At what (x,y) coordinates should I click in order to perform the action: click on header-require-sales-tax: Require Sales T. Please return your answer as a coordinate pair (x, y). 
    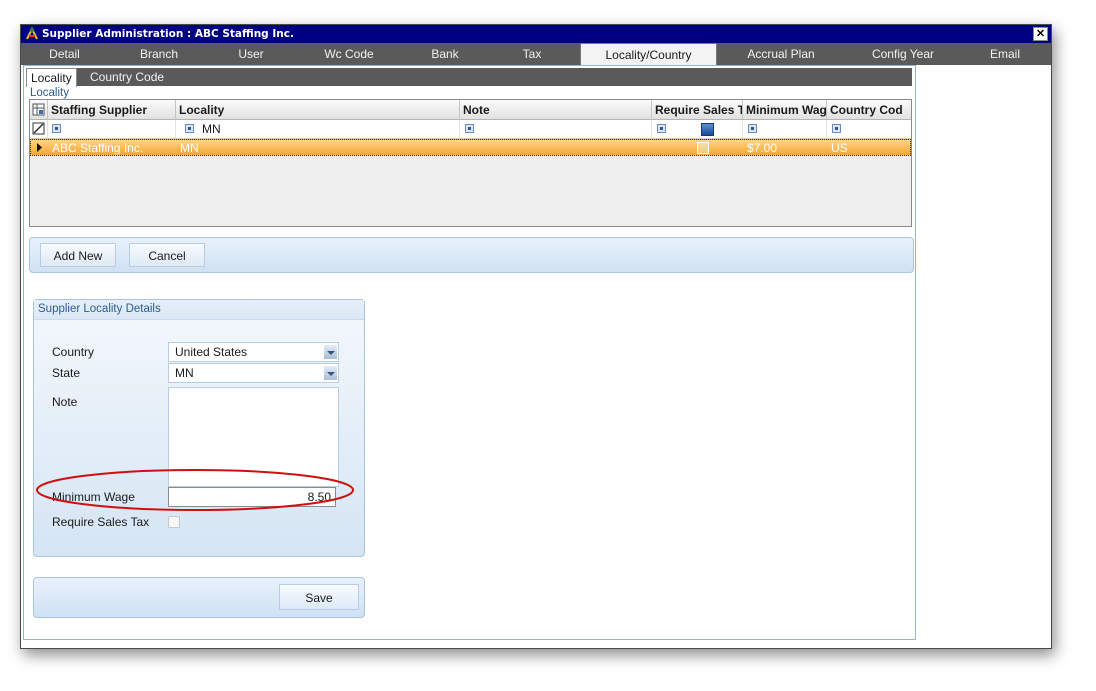
    Looking at the image, I should click on (697, 110).